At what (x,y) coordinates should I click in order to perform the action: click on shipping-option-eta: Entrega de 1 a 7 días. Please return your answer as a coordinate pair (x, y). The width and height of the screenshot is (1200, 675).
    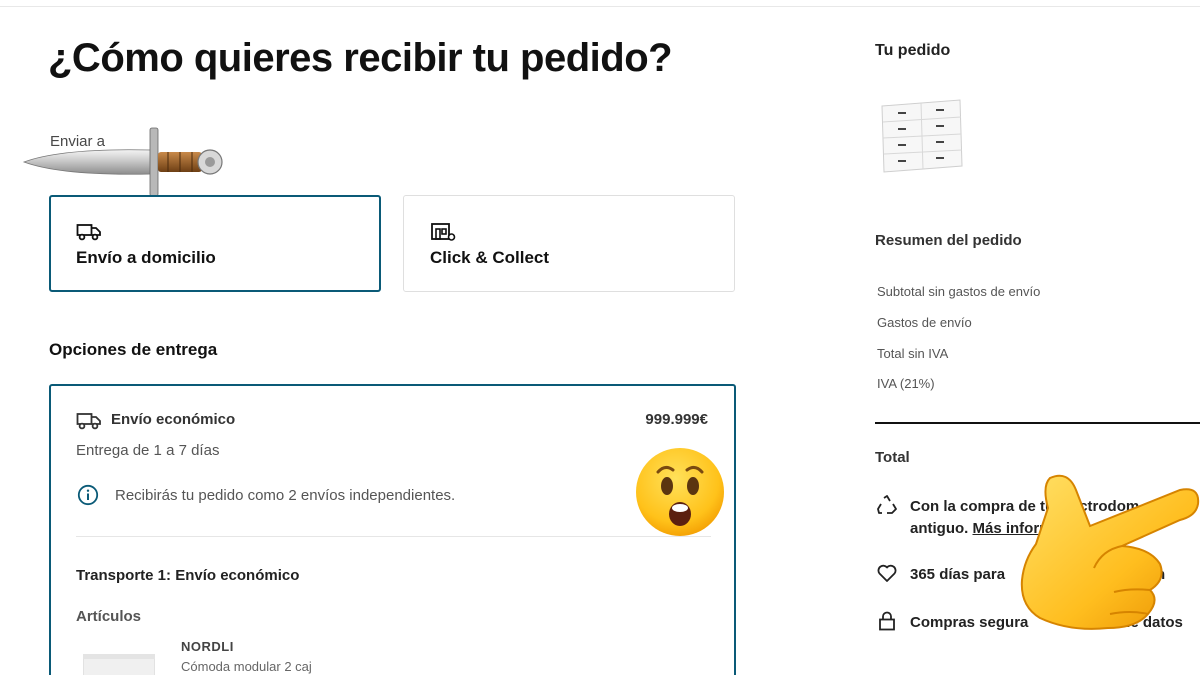
    Looking at the image, I should click on (148, 450).